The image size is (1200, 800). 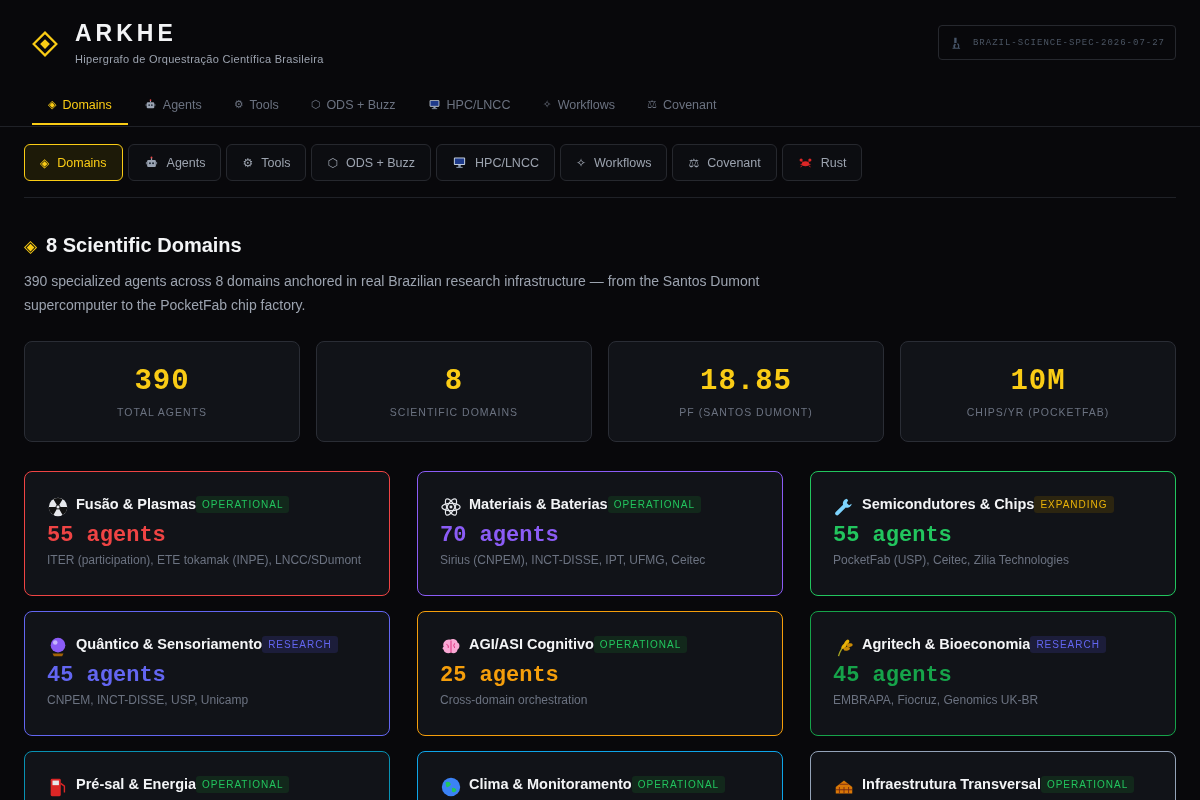 I want to click on tab-button: ✧ Workflows, so click(x=613, y=162).